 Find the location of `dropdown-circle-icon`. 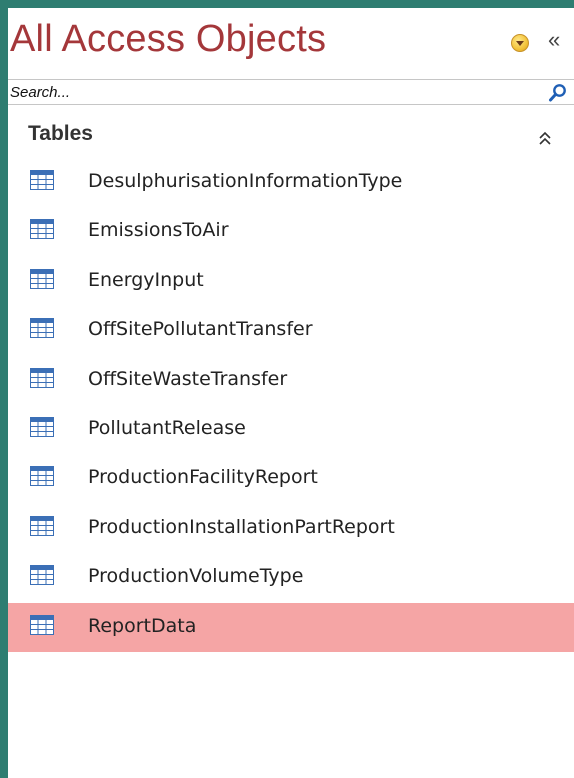

dropdown-circle-icon is located at coordinates (520, 43).